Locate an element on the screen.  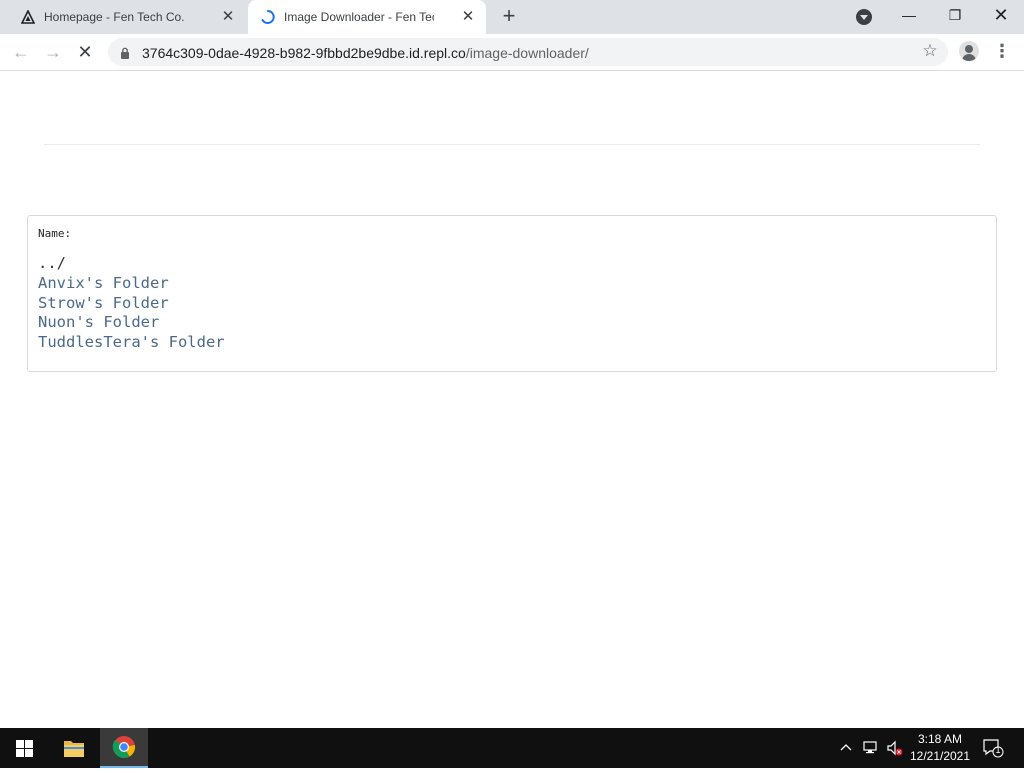
windows-start-icon is located at coordinates (24, 748).